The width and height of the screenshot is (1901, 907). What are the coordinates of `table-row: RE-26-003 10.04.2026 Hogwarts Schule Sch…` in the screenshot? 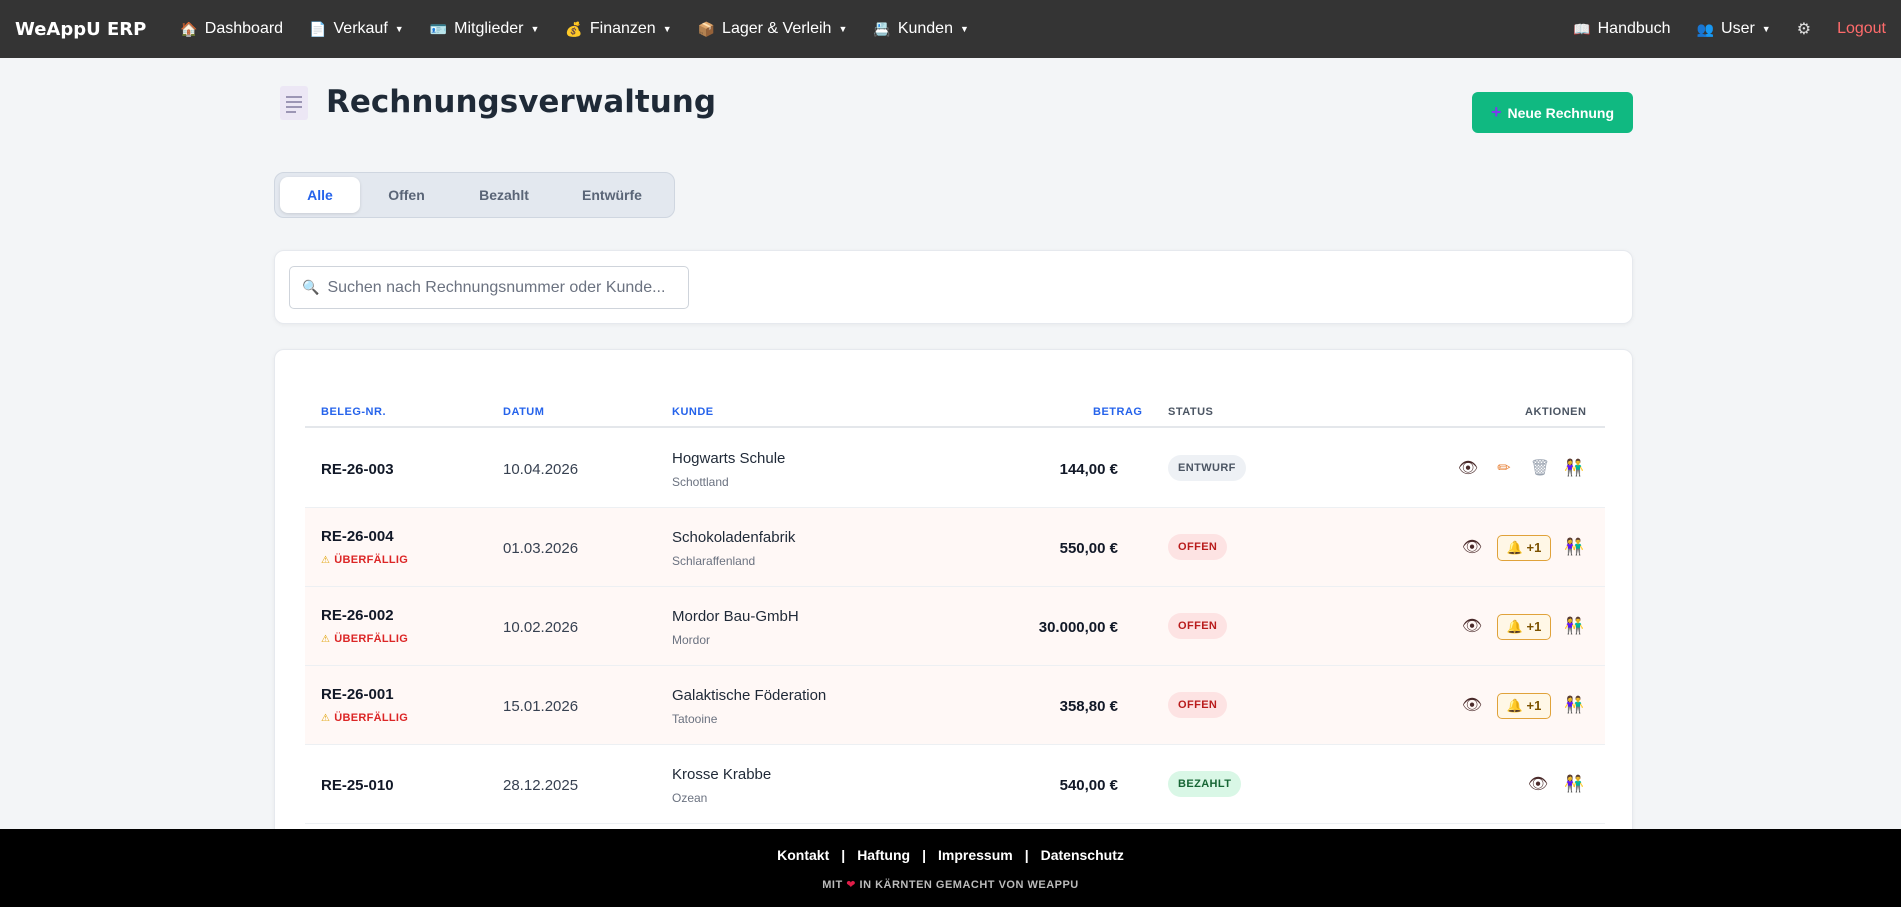 It's located at (955, 468).